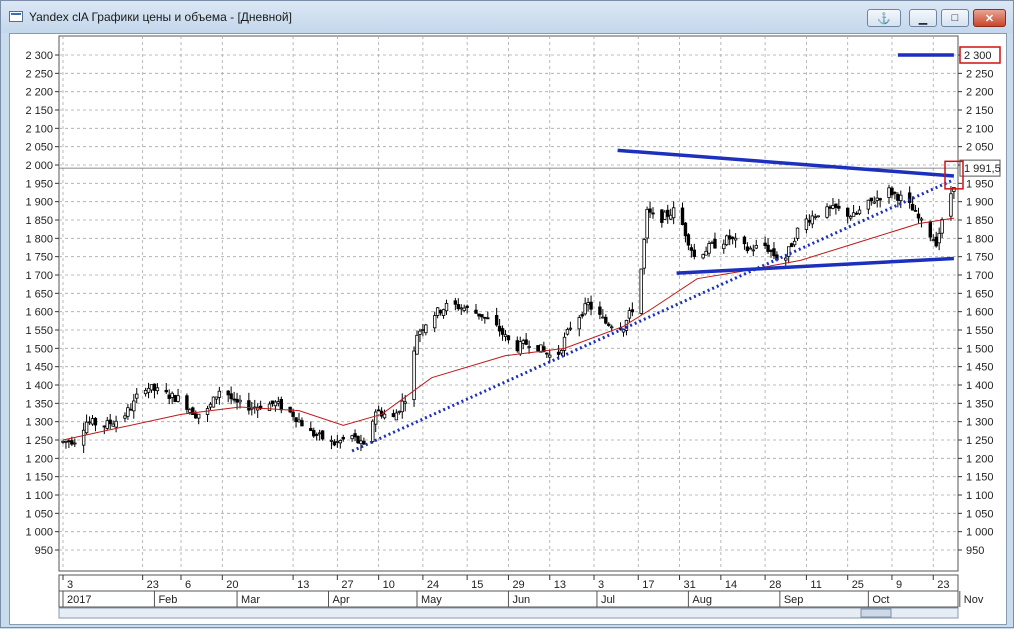 Image resolution: width=1014 pixels, height=629 pixels. What do you see at coordinates (431, 600) in the screenshot?
I see `x-month-label: May` at bounding box center [431, 600].